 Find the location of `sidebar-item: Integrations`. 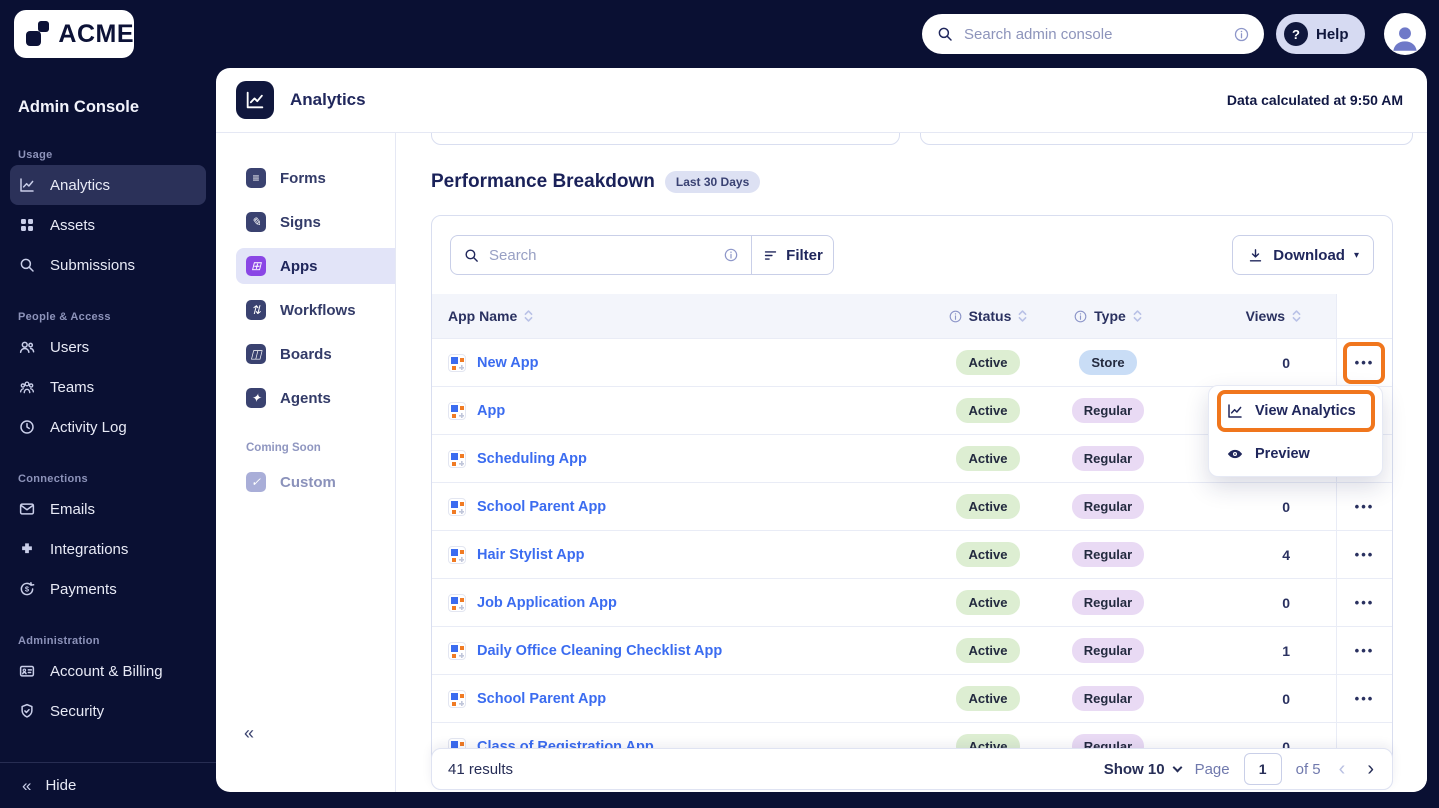

sidebar-item: Integrations is located at coordinates (108, 549).